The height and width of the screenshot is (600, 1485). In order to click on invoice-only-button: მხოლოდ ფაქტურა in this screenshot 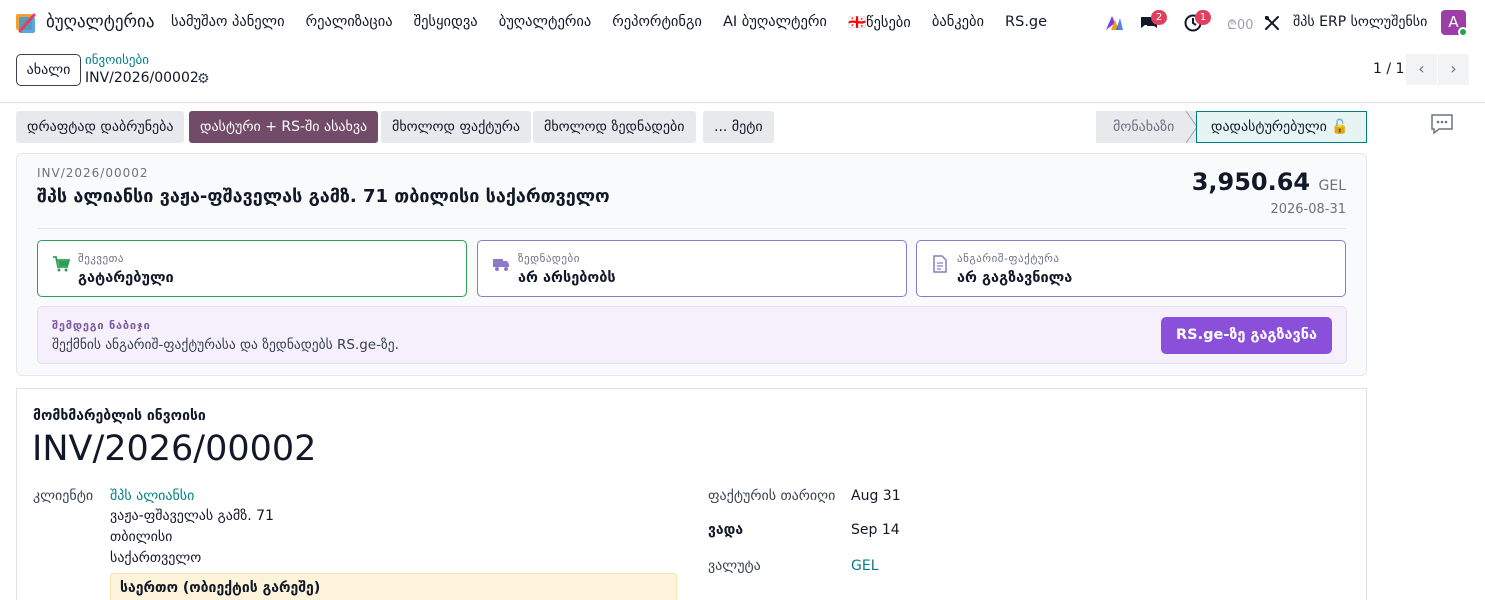, I will do `click(456, 127)`.